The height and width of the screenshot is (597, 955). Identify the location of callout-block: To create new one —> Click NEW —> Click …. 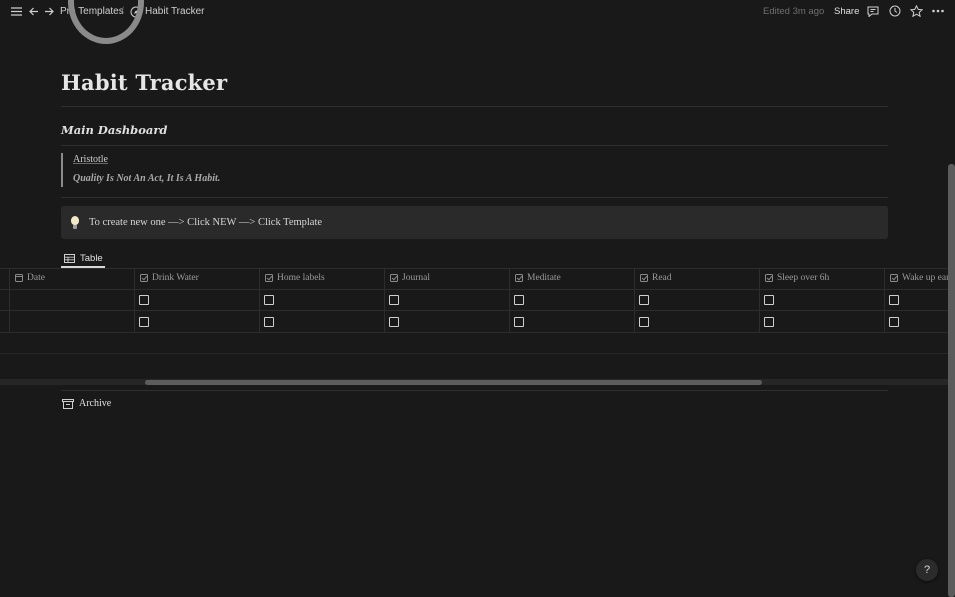
(474, 222).